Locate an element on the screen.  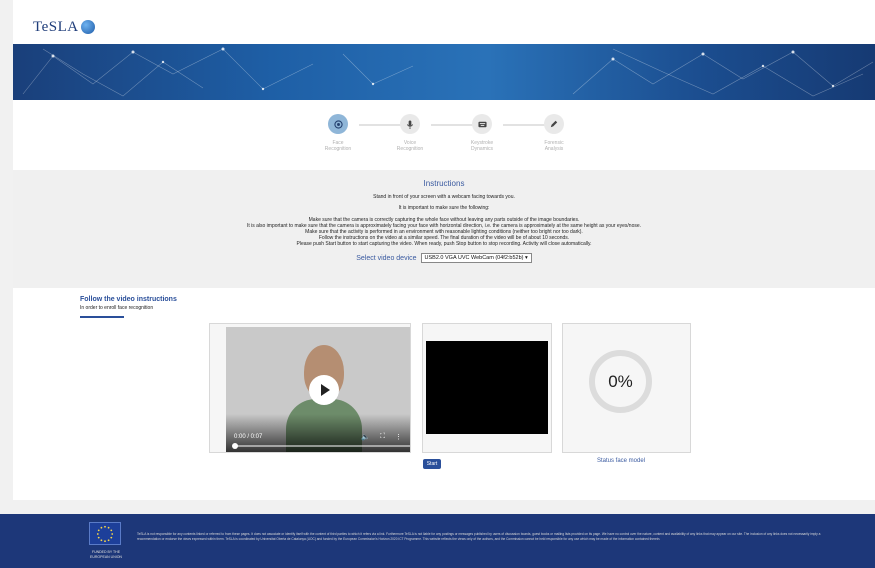
webcam-panel is located at coordinates (487, 388).